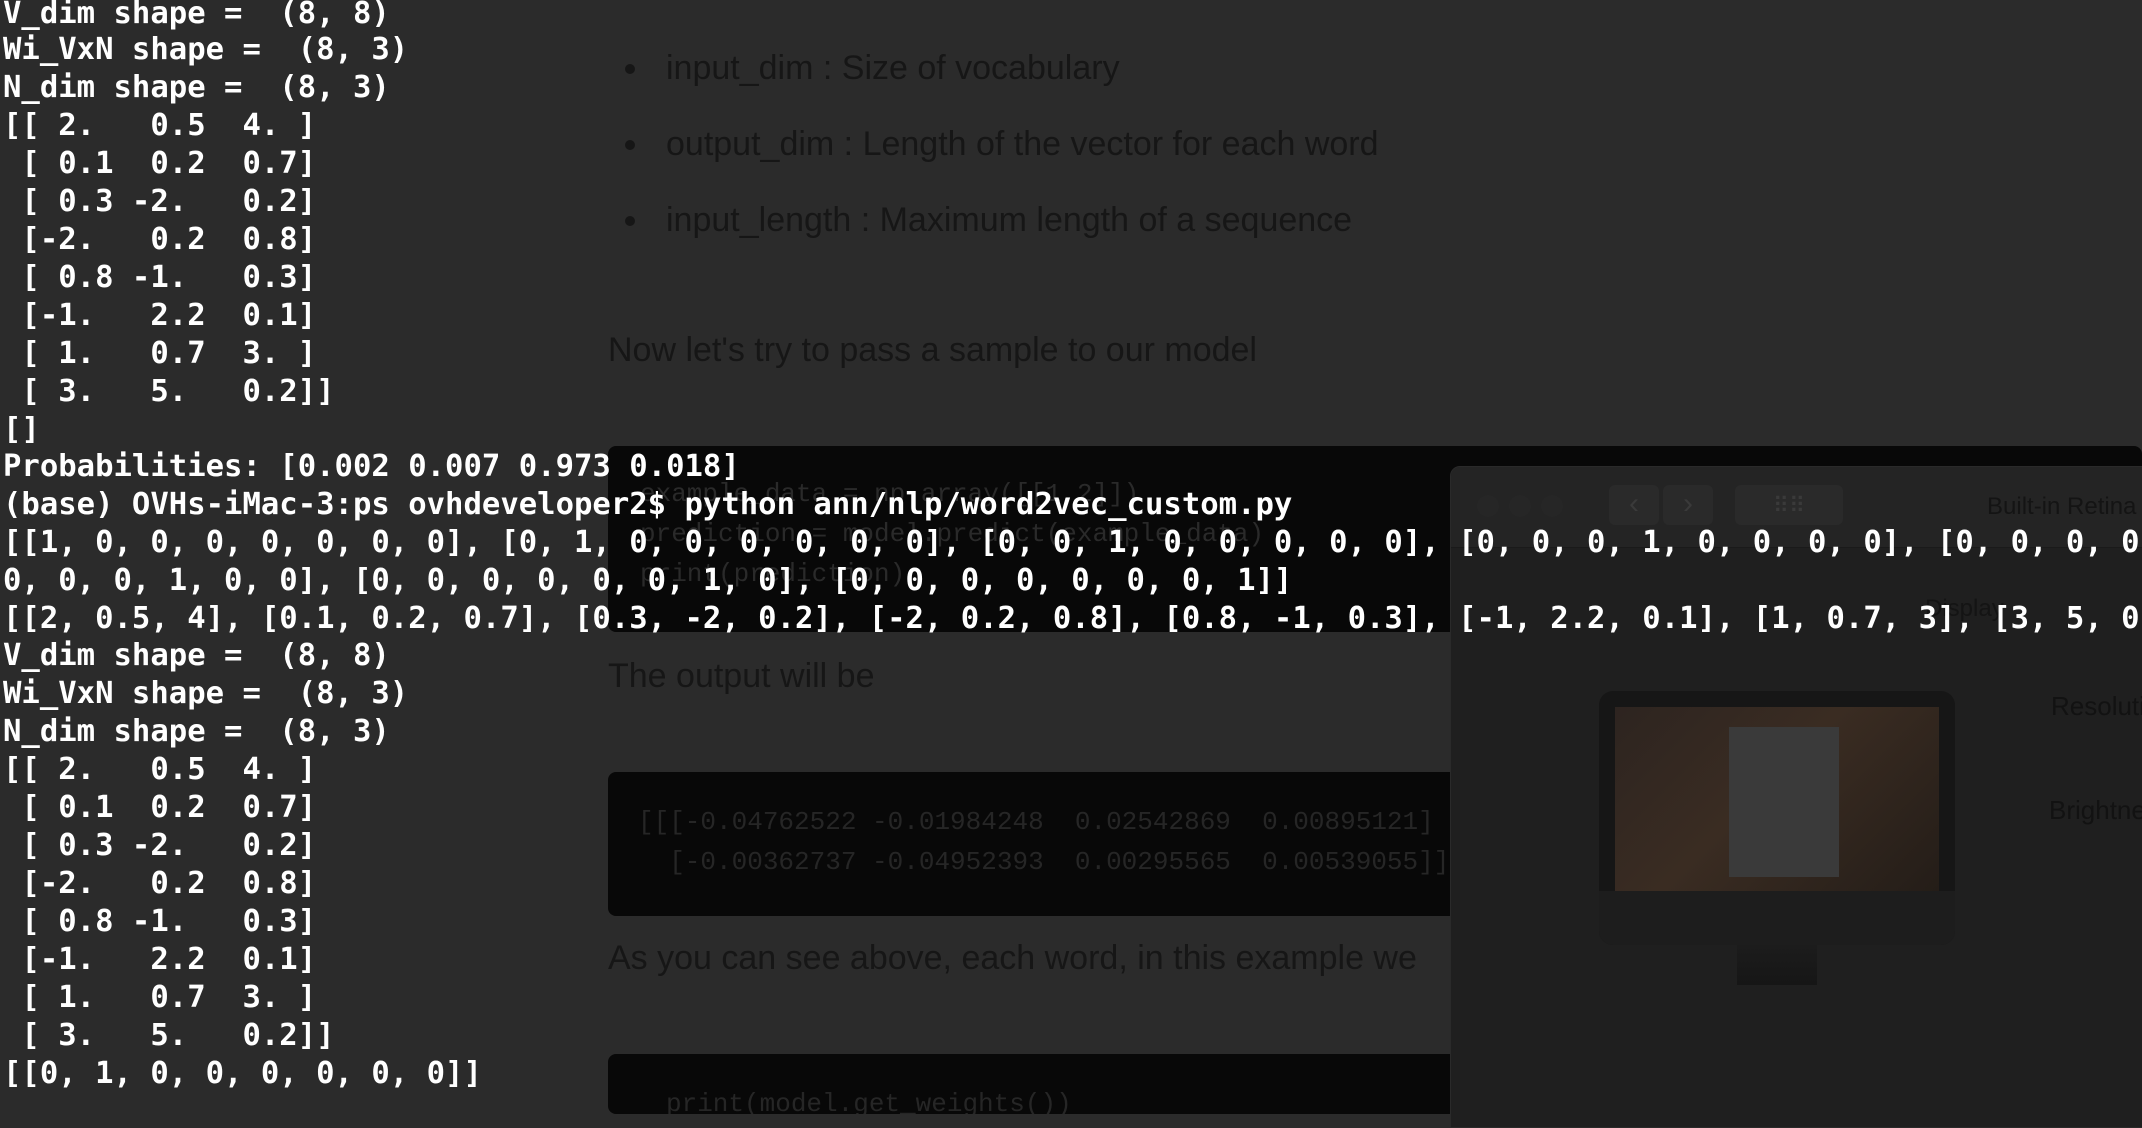 This screenshot has height=1128, width=2142. What do you see at coordinates (242, 1073) in the screenshot?
I see `terminal-line: [[0, 1, 0, 0, 0, 0, 0, 0]]` at bounding box center [242, 1073].